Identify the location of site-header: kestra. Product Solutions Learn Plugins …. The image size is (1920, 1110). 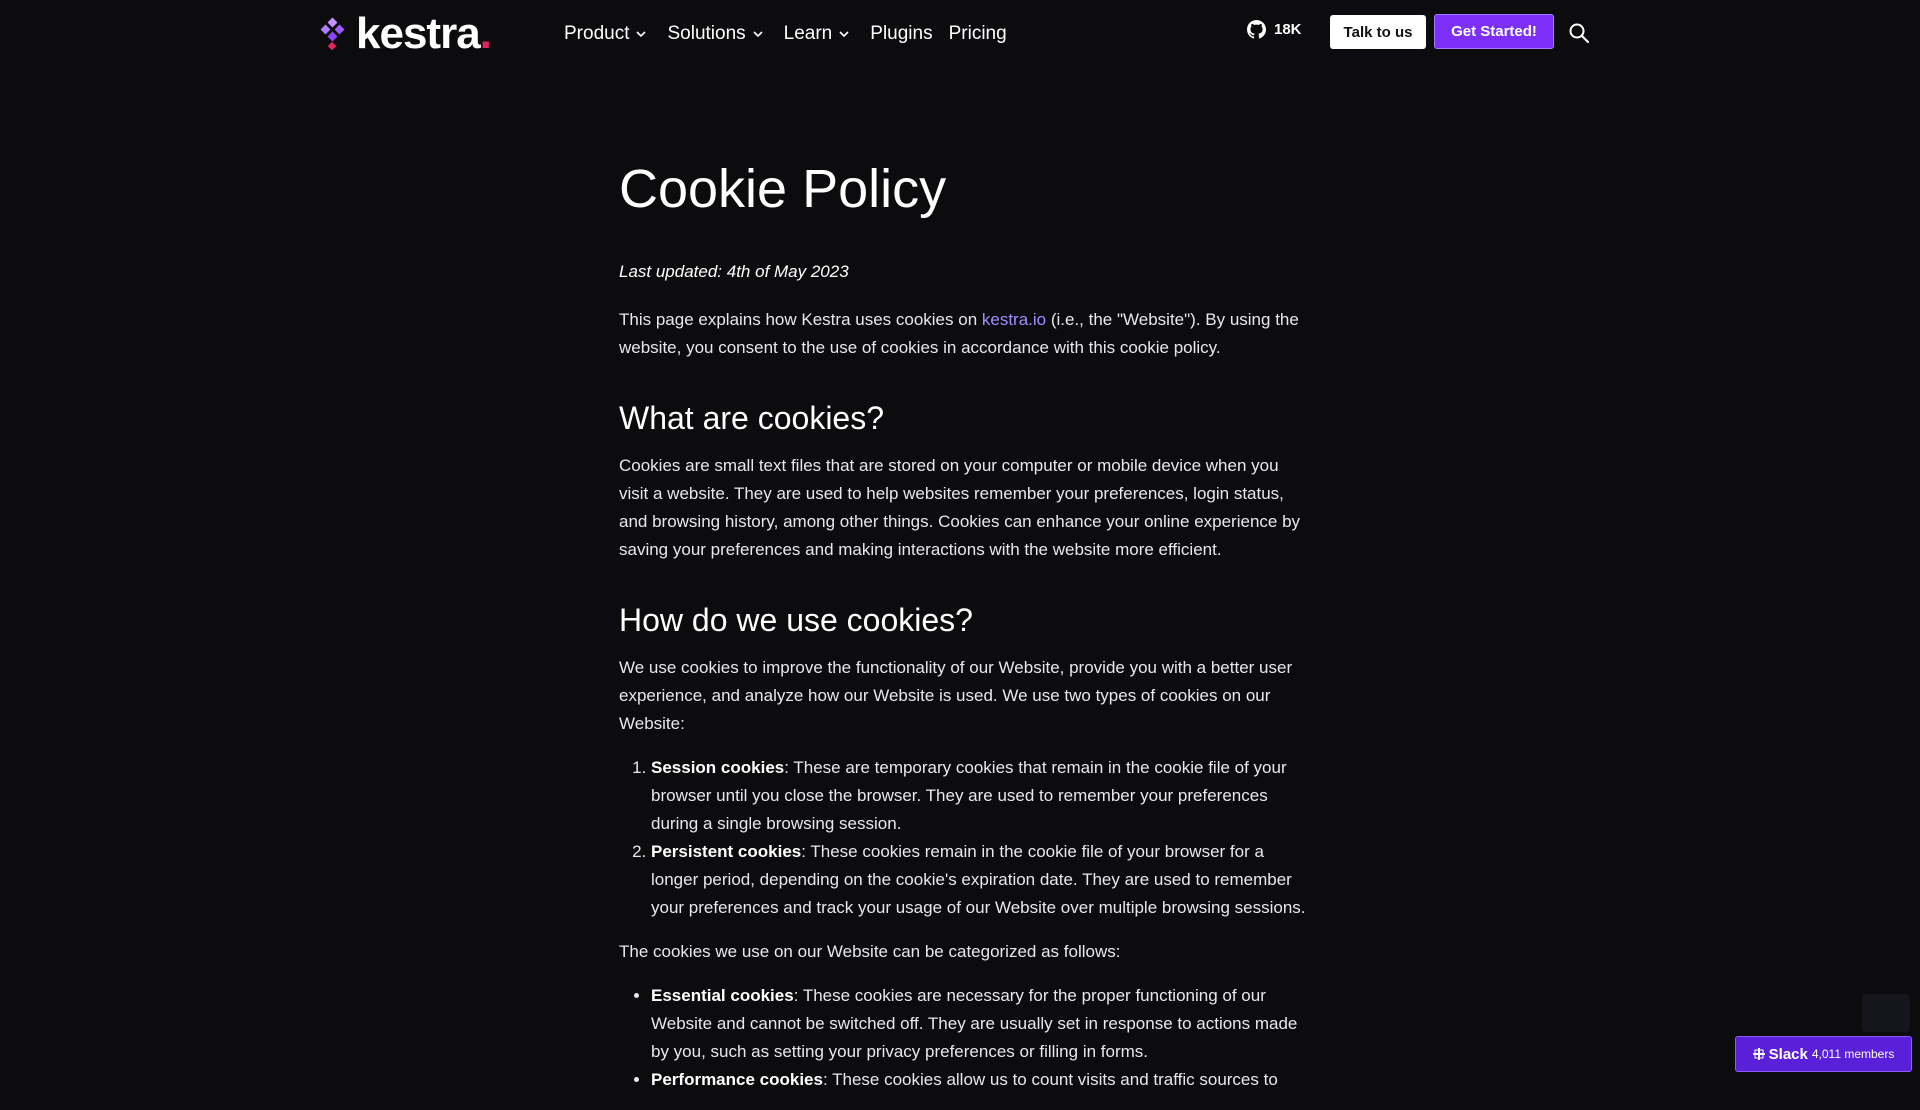
(960, 34).